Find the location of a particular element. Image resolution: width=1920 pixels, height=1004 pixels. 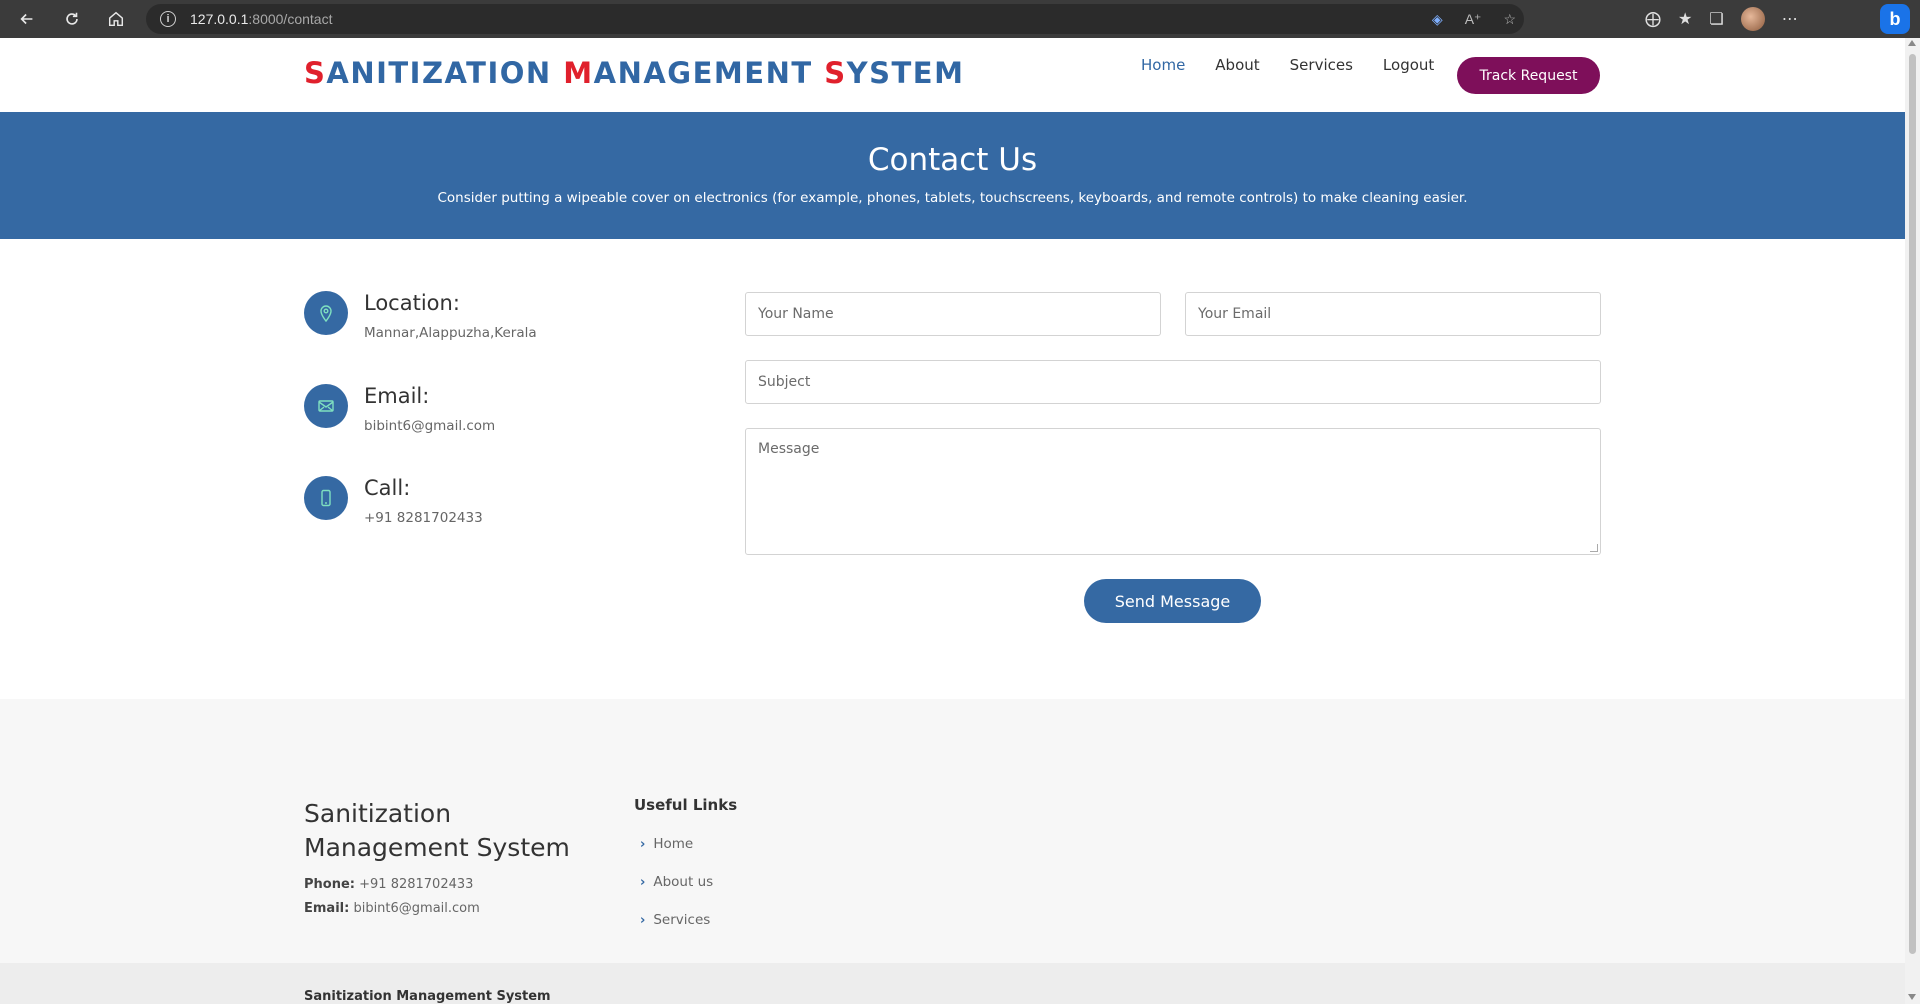

subject-input: Subject is located at coordinates (1173, 382).